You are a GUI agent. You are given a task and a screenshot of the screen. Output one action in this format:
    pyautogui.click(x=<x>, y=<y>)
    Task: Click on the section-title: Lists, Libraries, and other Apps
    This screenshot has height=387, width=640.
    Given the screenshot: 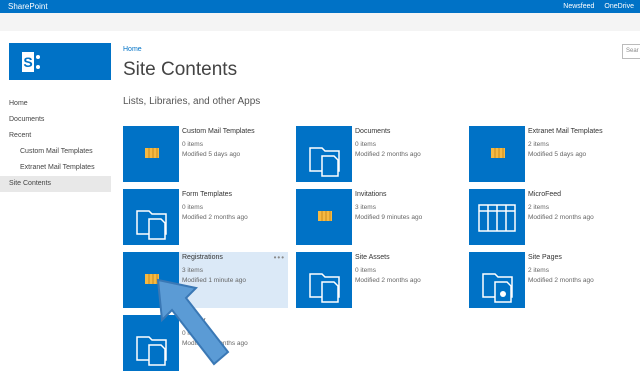 What is the action you would take?
    pyautogui.click(x=192, y=101)
    